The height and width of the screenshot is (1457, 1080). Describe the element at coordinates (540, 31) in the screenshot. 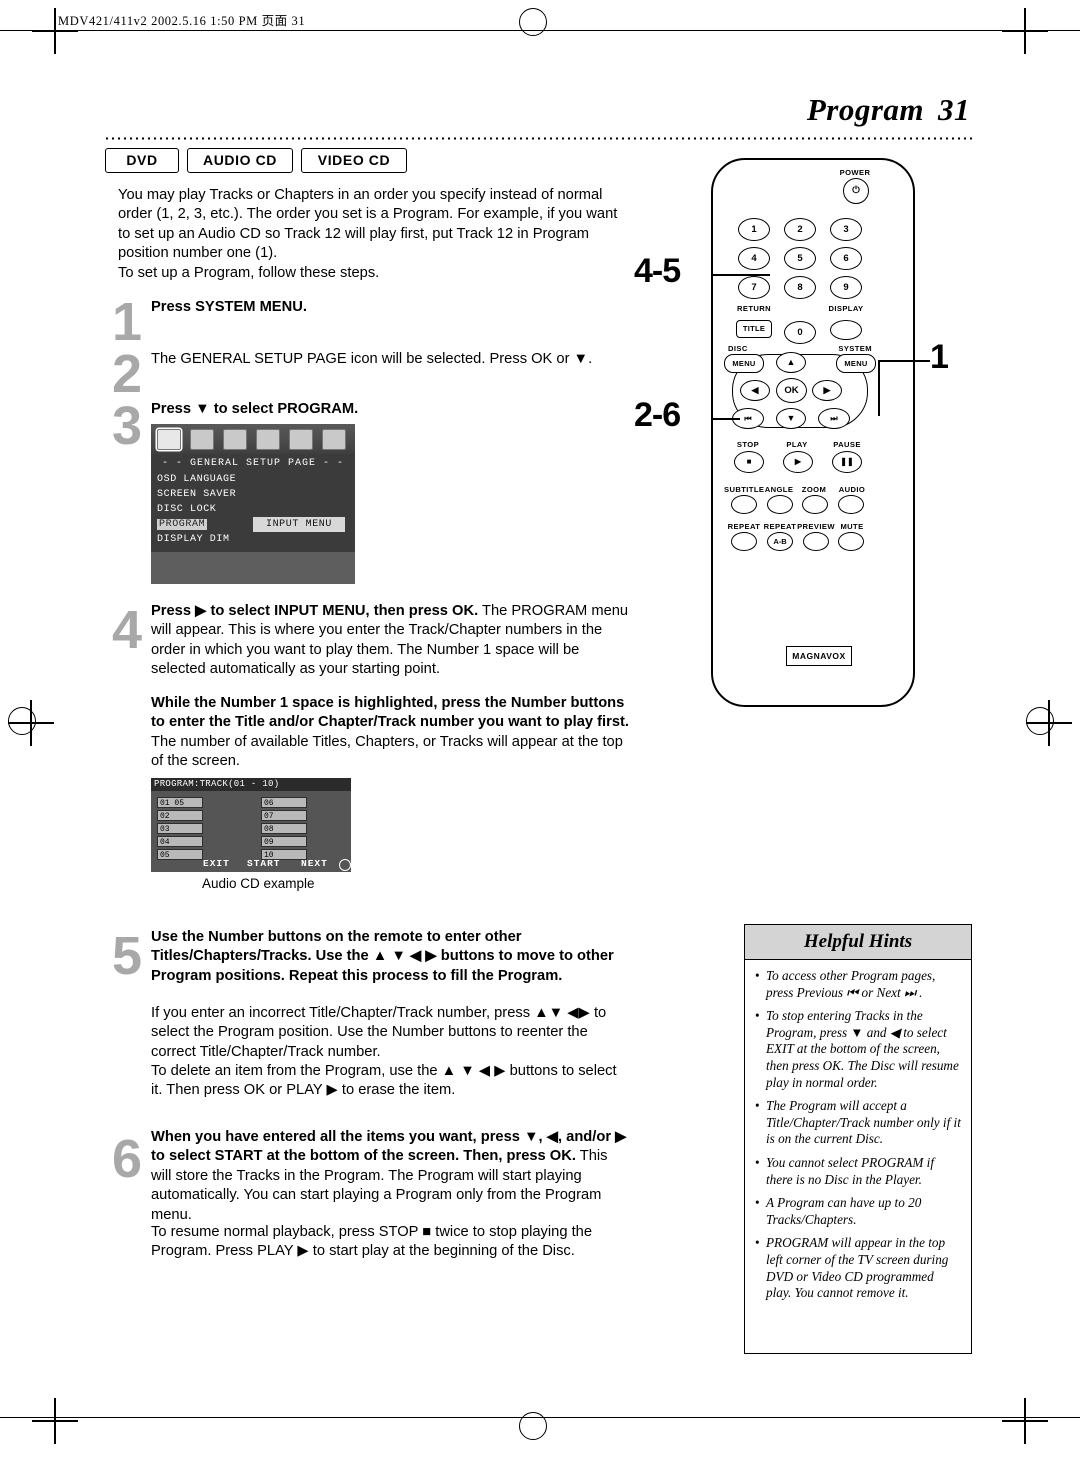

I see `header-rule` at that location.